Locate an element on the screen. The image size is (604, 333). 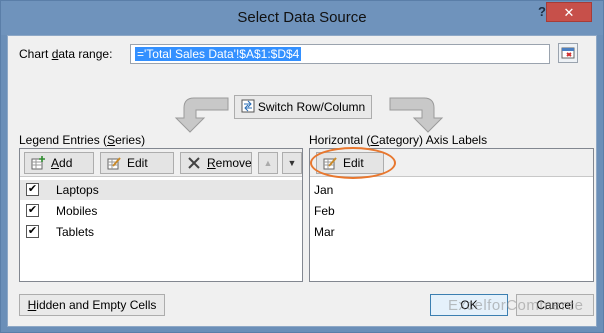
add-icon is located at coordinates (38, 163).